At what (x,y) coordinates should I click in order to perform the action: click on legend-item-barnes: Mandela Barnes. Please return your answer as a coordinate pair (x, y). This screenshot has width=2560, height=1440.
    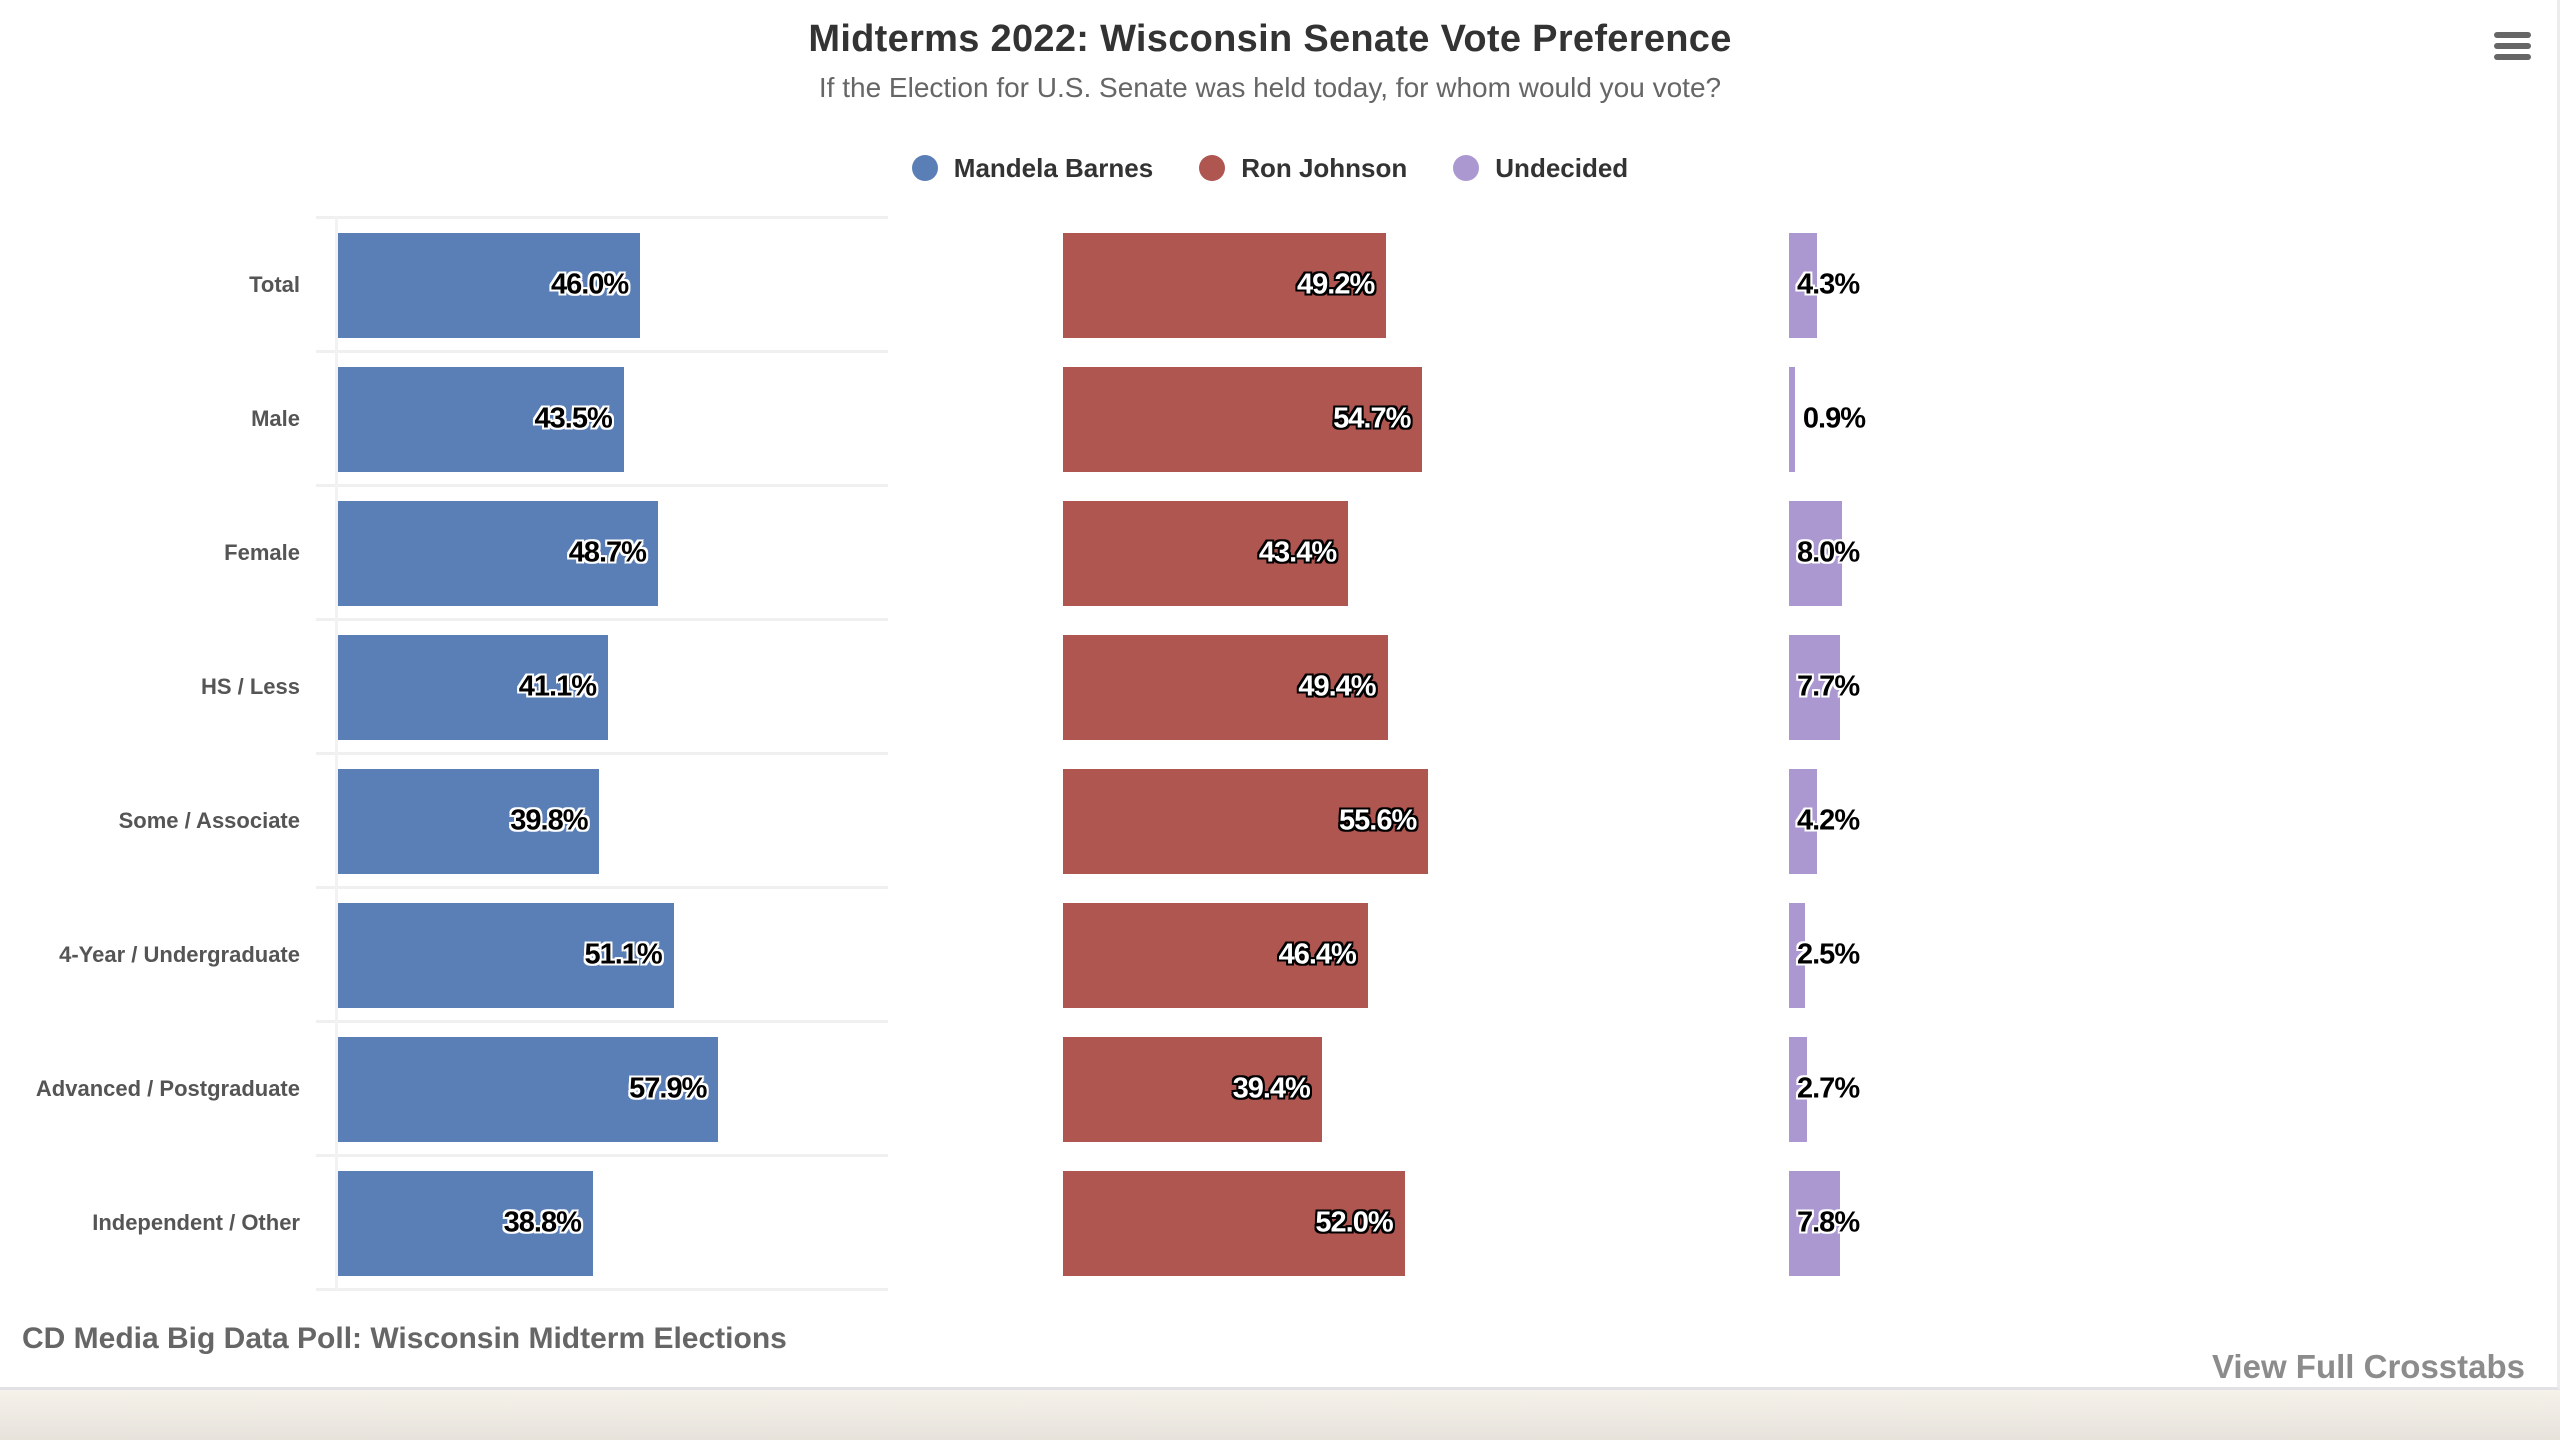
    Looking at the image, I should click on (1032, 168).